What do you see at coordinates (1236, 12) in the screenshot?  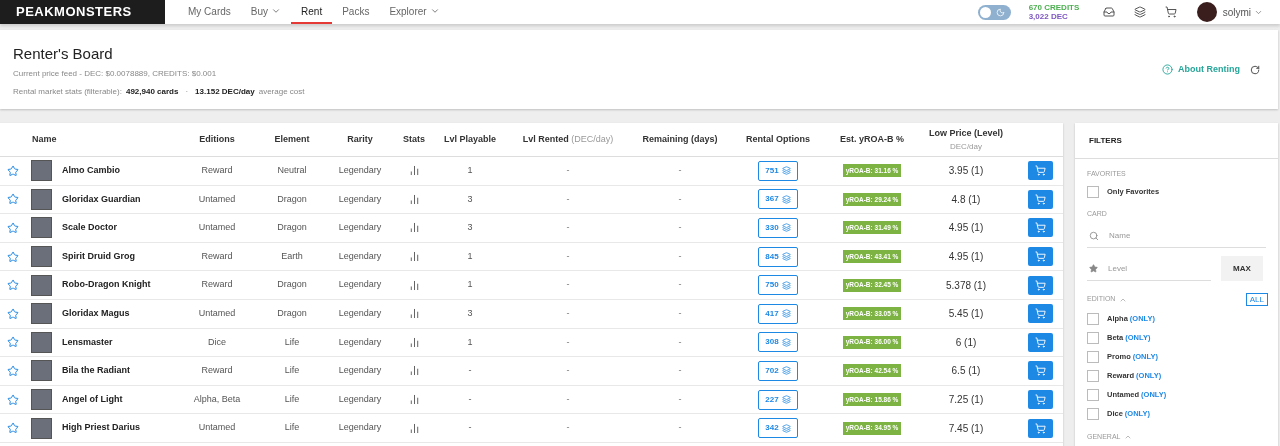 I see `username: solymi` at bounding box center [1236, 12].